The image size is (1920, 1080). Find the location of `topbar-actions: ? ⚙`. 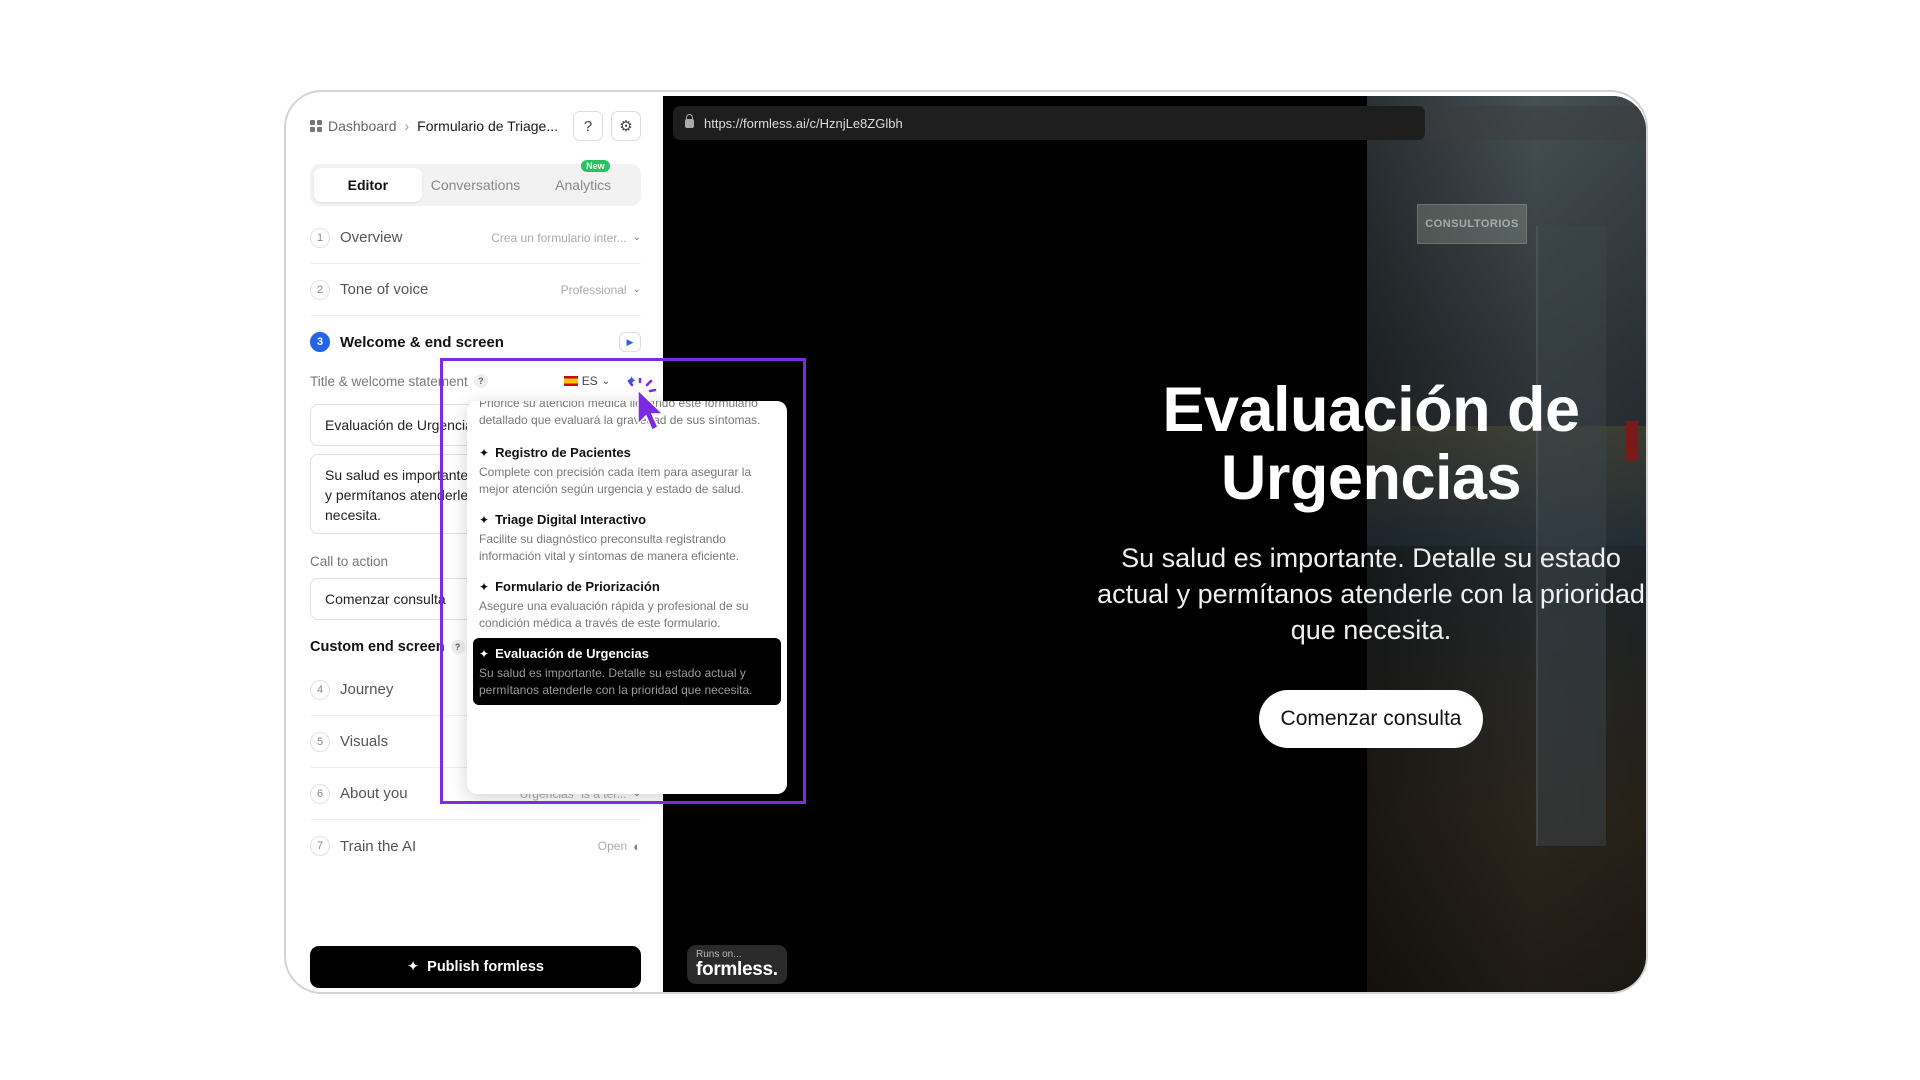

topbar-actions: ? ⚙ is located at coordinates (607, 126).